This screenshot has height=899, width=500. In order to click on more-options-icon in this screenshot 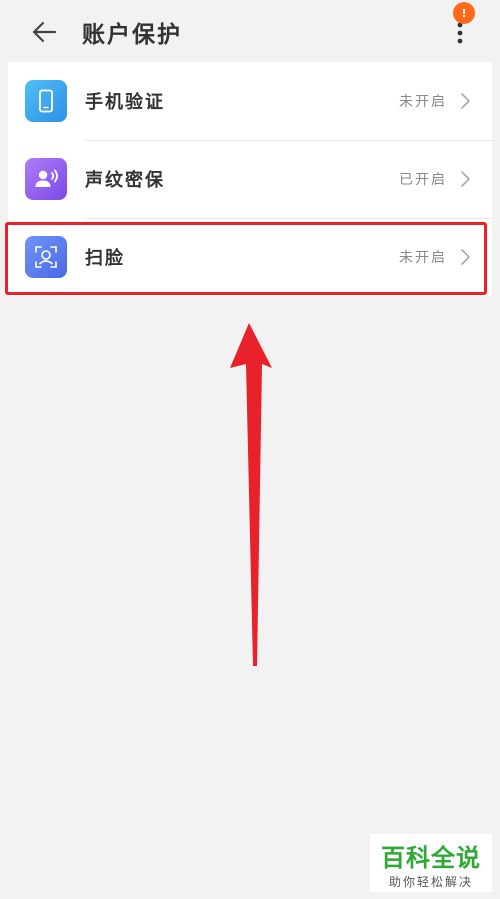, I will do `click(460, 33)`.